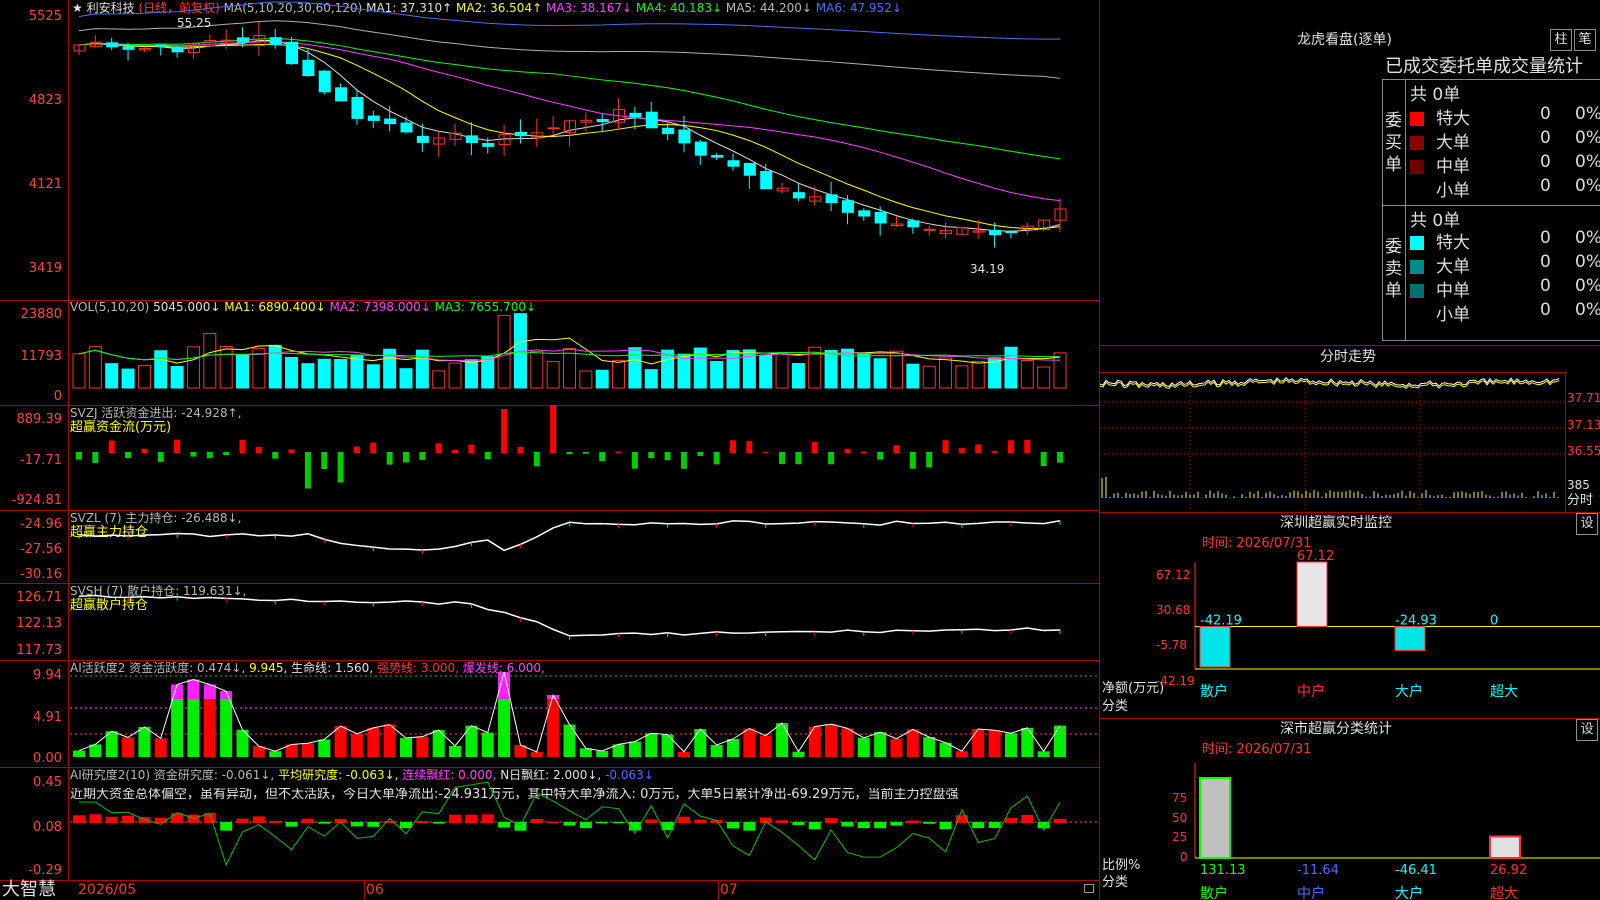 The height and width of the screenshot is (900, 1600). What do you see at coordinates (1332, 442) in the screenshot?
I see `intraday-chart` at bounding box center [1332, 442].